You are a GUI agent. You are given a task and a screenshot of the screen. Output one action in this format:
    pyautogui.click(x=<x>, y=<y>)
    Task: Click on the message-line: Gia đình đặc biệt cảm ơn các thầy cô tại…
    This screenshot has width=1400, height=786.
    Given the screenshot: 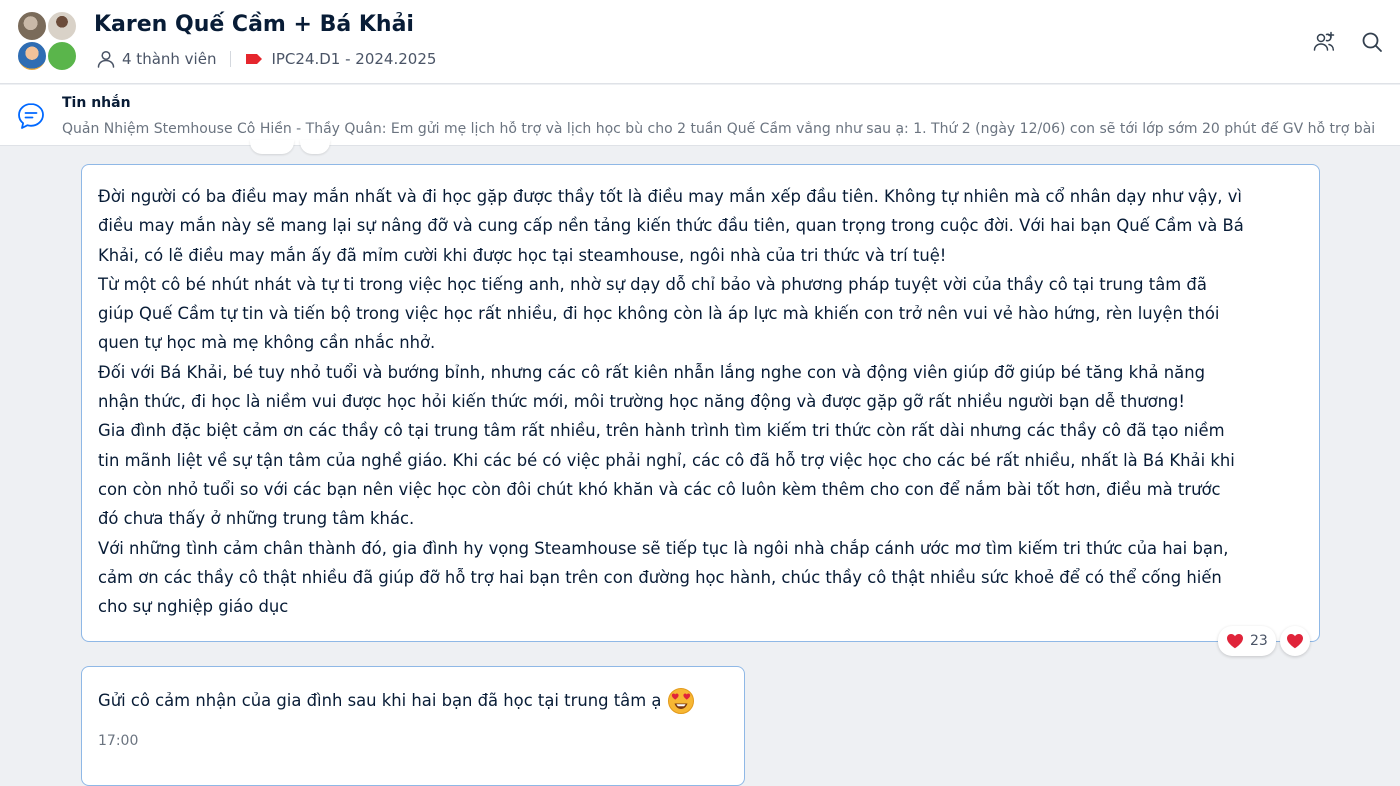 What is the action you would take?
    pyautogui.click(x=661, y=431)
    